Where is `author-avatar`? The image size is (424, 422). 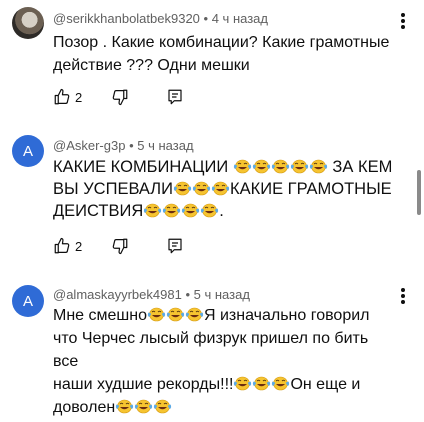
author-avatar is located at coordinates (28, 23).